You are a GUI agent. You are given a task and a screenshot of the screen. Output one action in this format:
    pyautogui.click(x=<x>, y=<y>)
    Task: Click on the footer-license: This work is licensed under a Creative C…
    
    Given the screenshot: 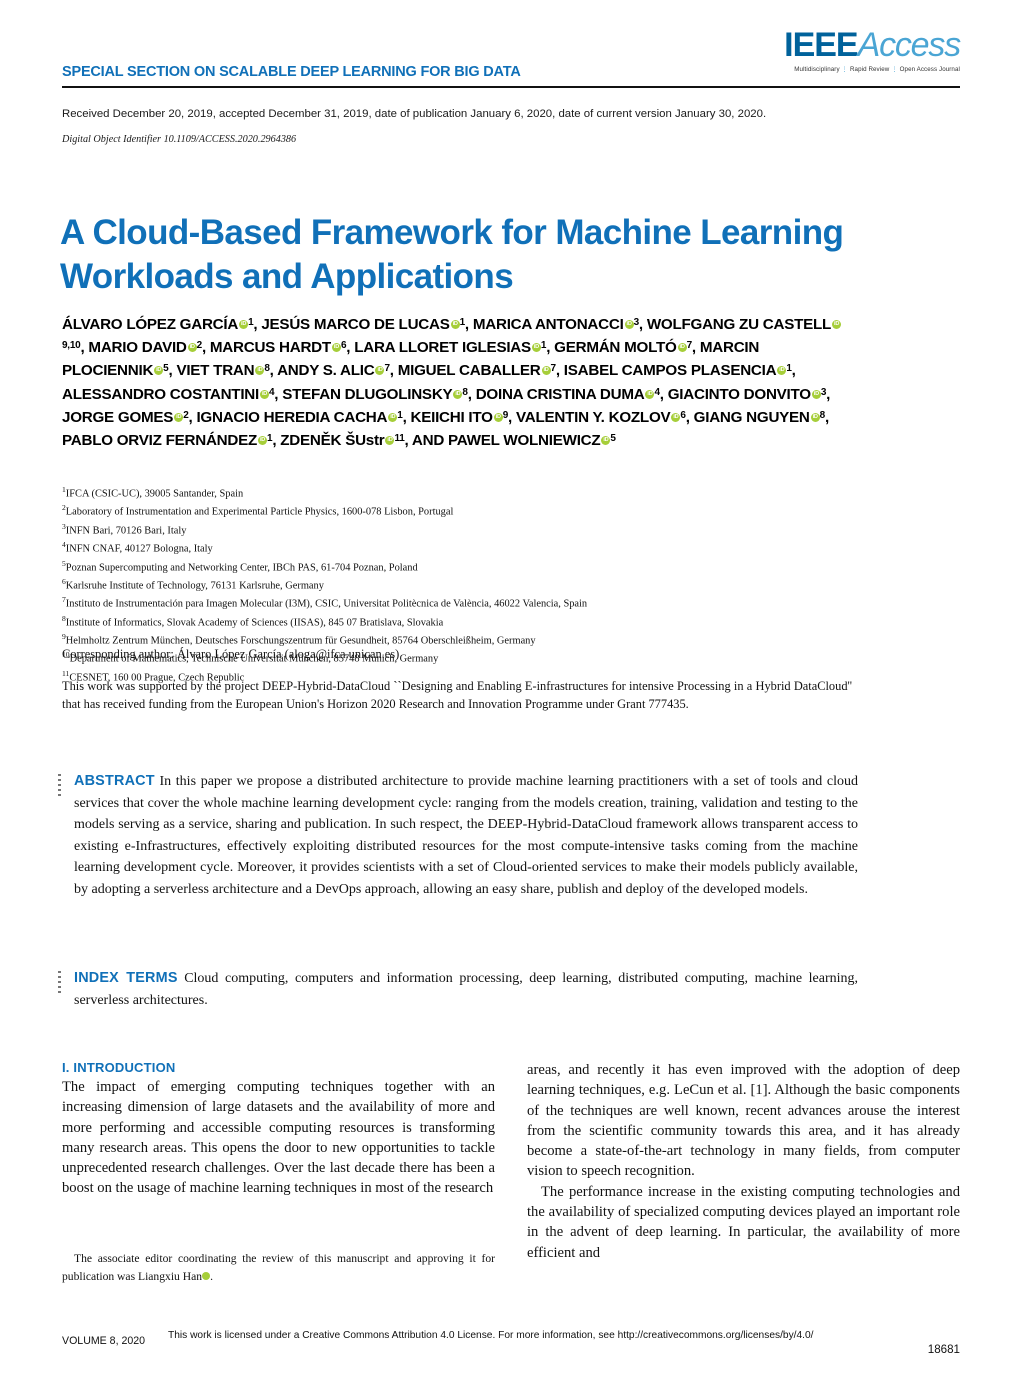 What is the action you would take?
    pyautogui.click(x=491, y=1335)
    